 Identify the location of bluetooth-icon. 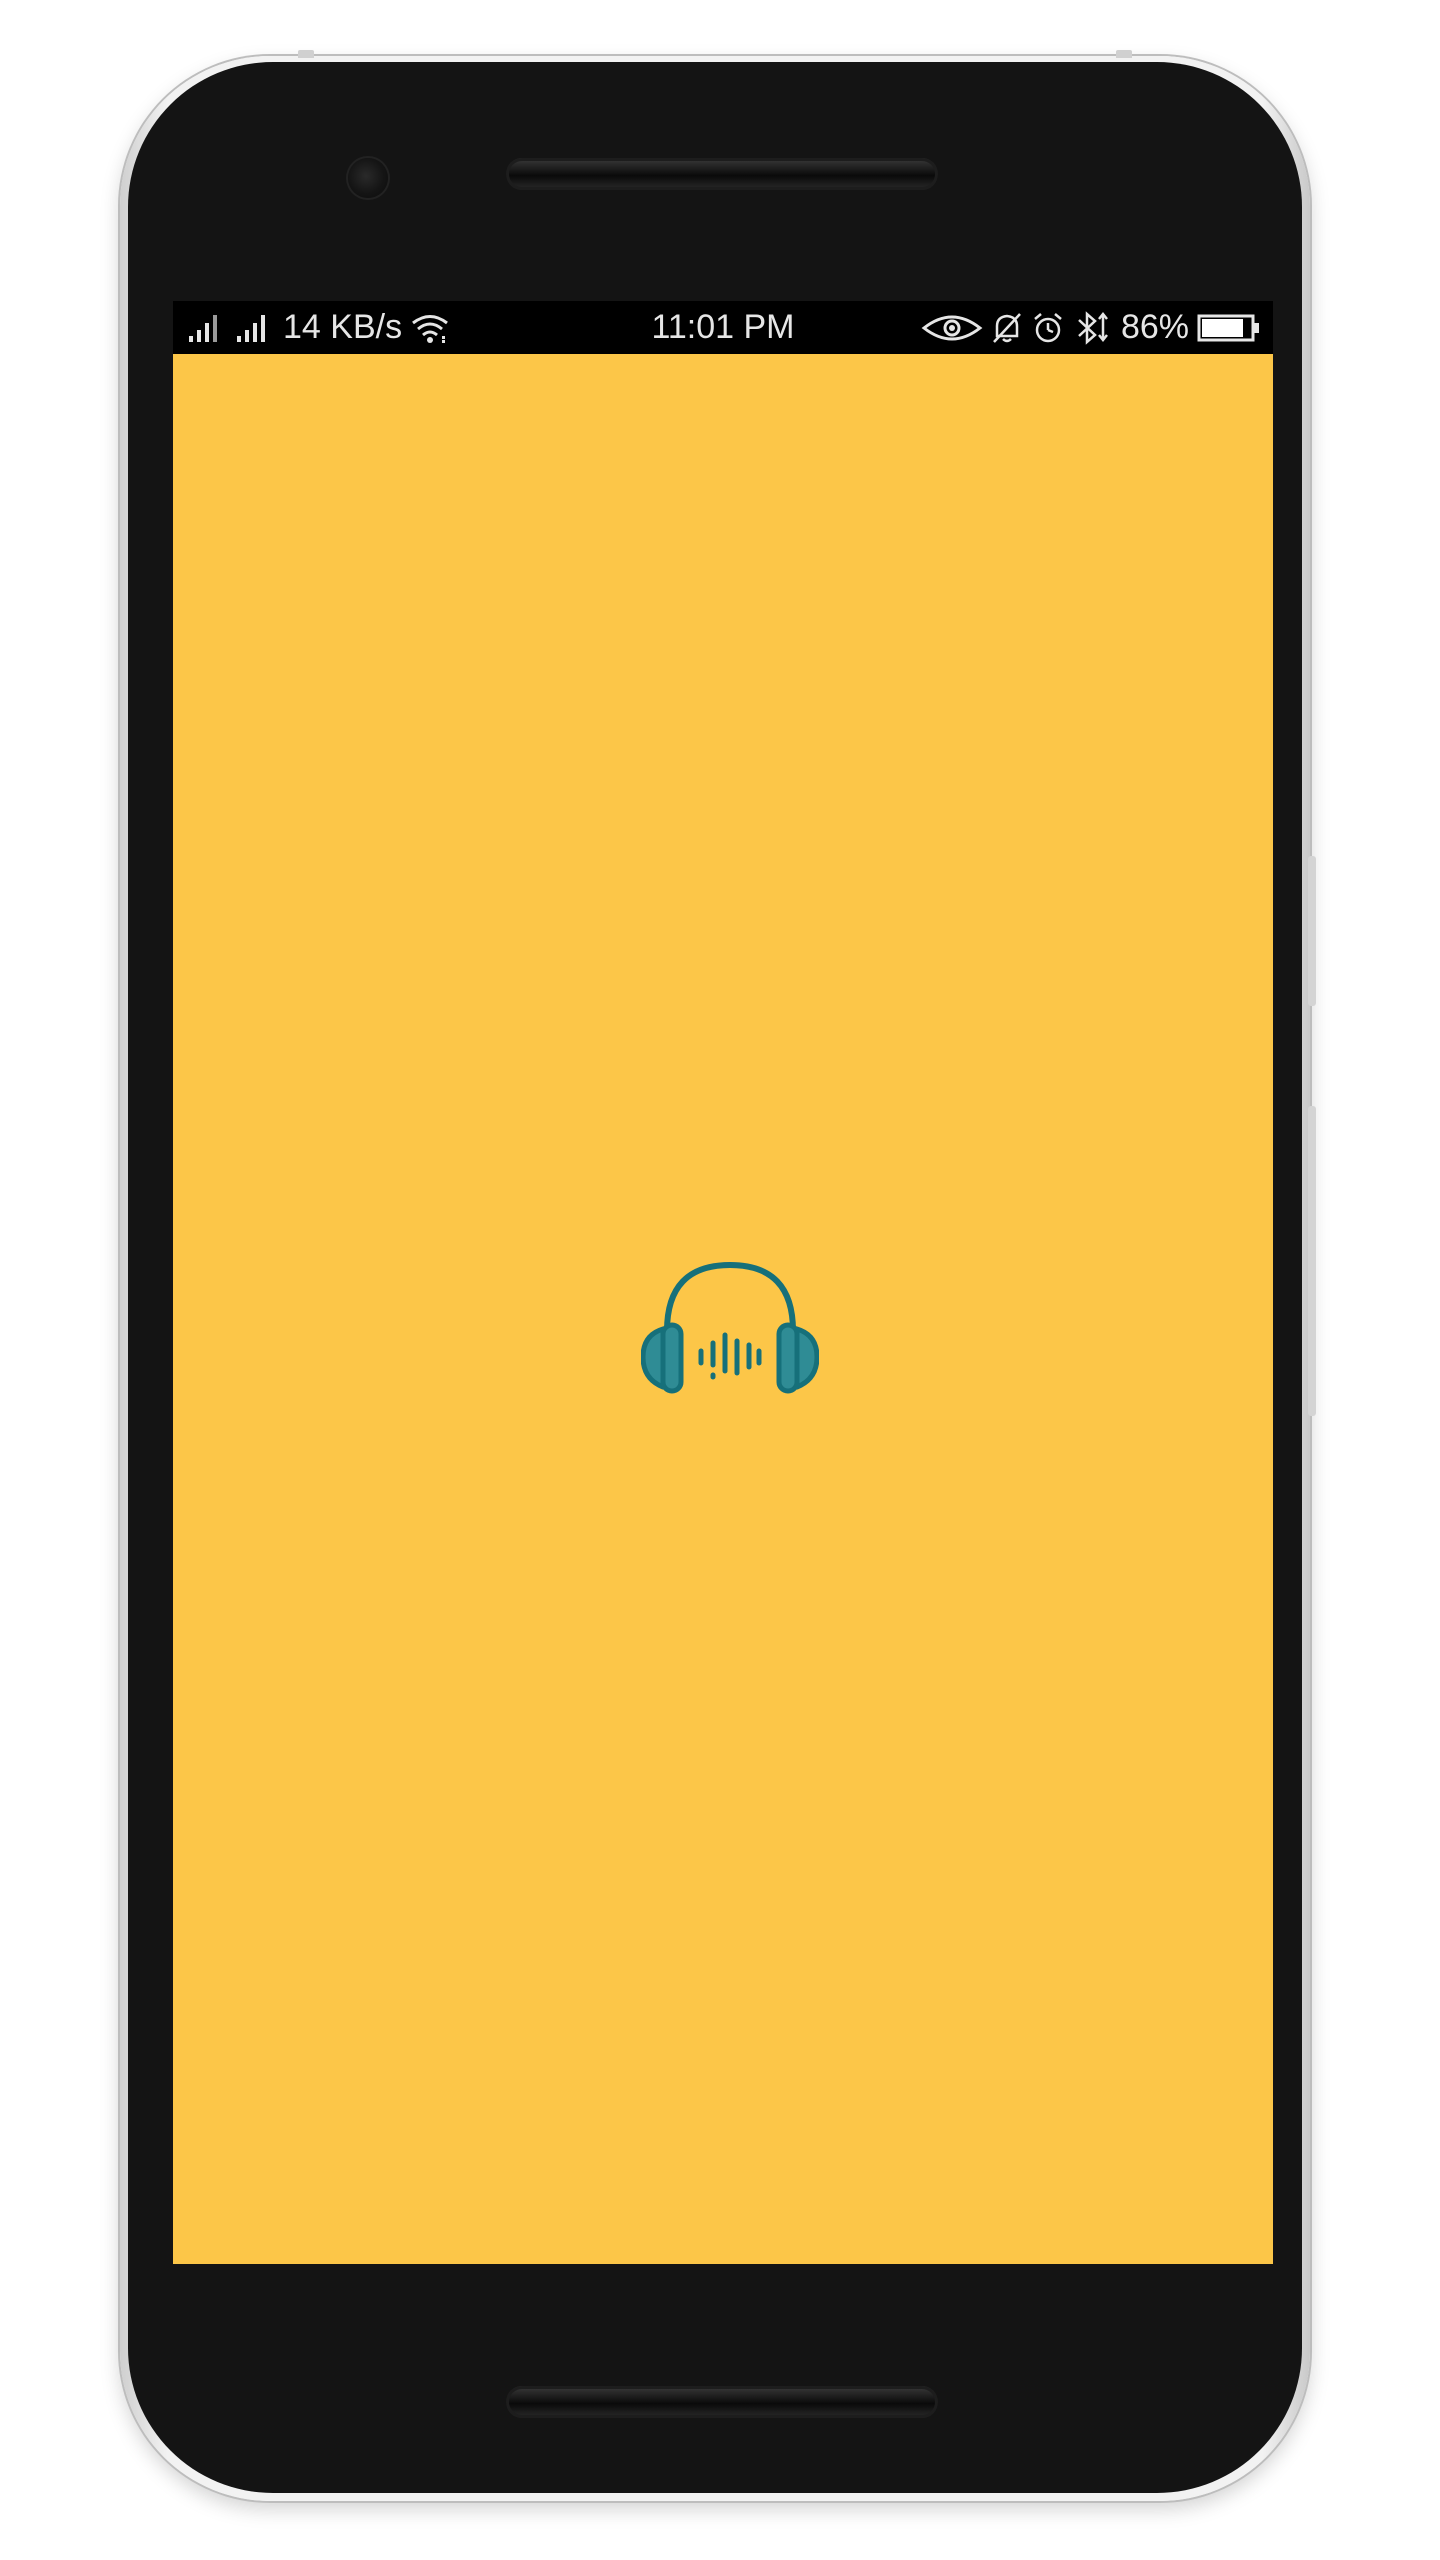
(1093, 327).